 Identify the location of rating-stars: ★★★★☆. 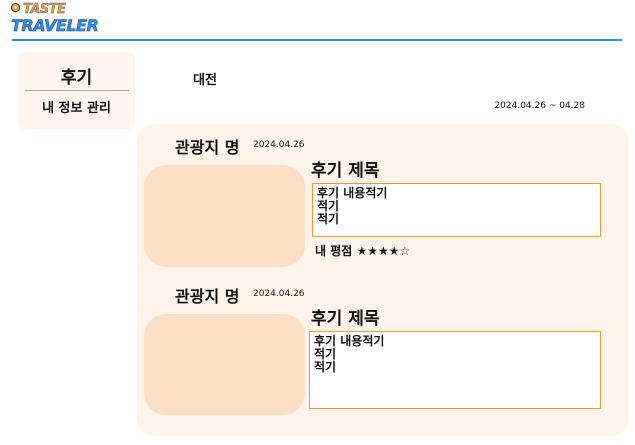
(384, 251).